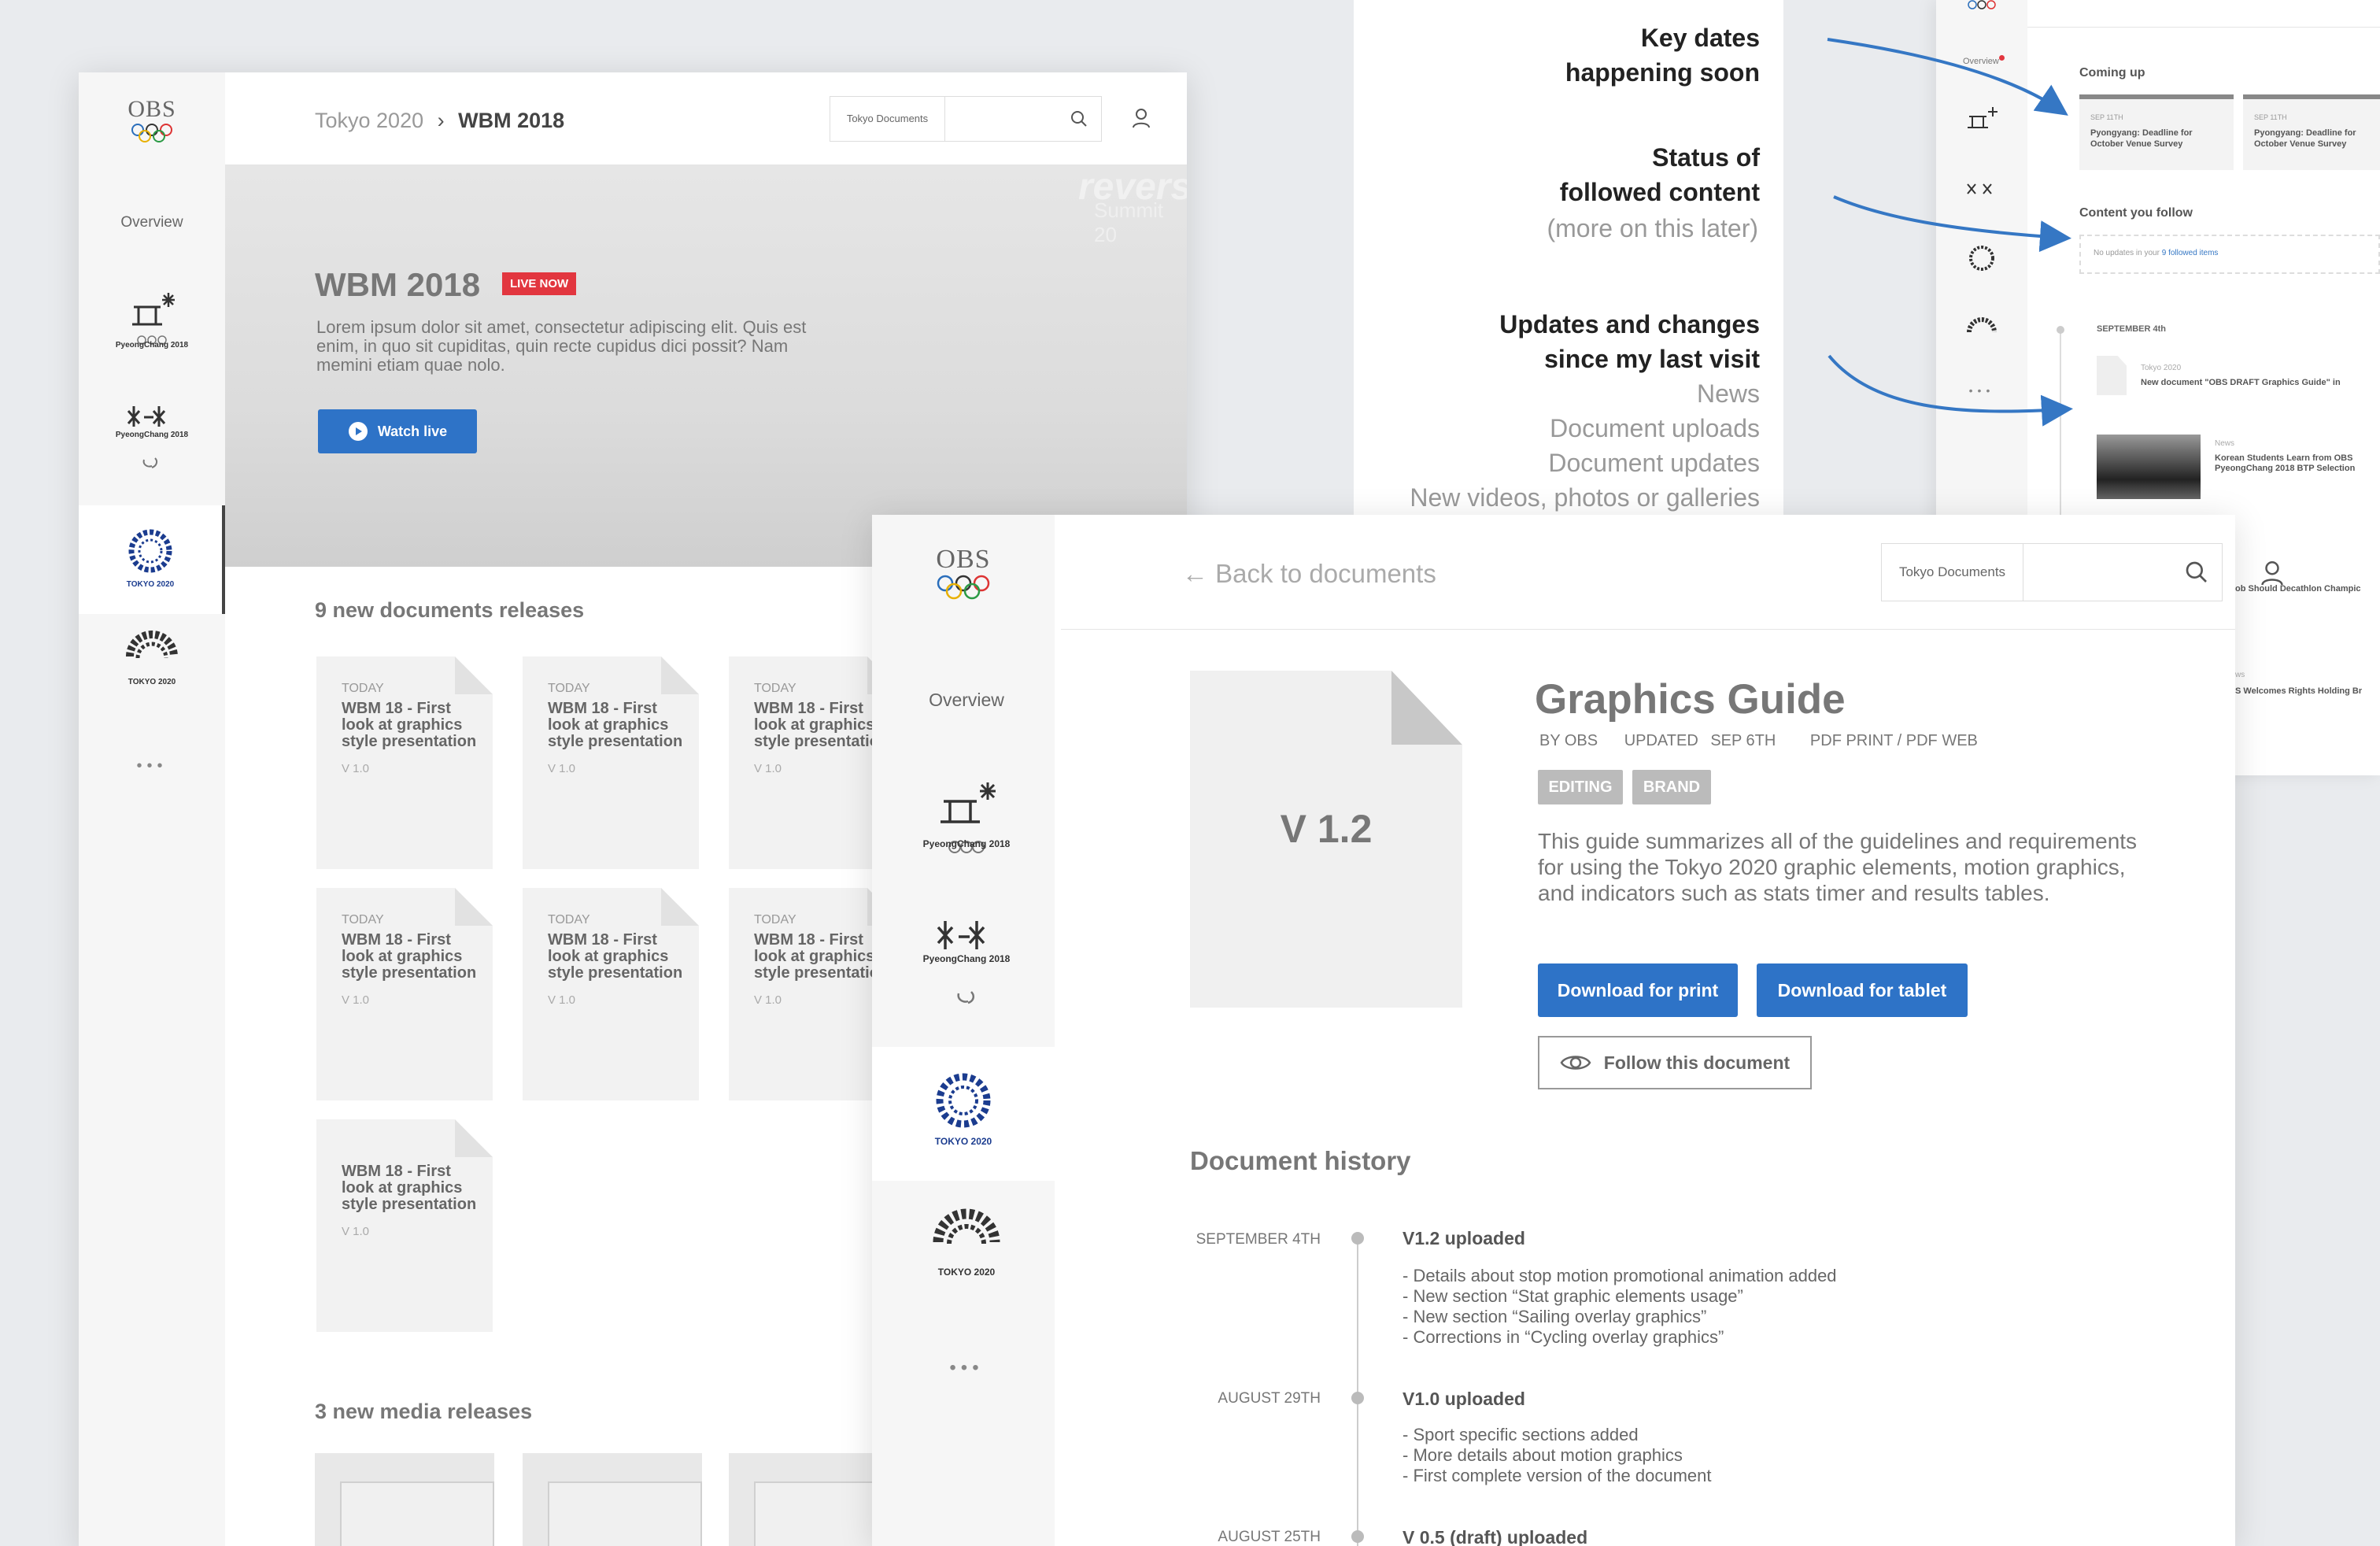 This screenshot has width=2380, height=1546. What do you see at coordinates (1700, 38) in the screenshot?
I see `annotation-line: Key dates` at bounding box center [1700, 38].